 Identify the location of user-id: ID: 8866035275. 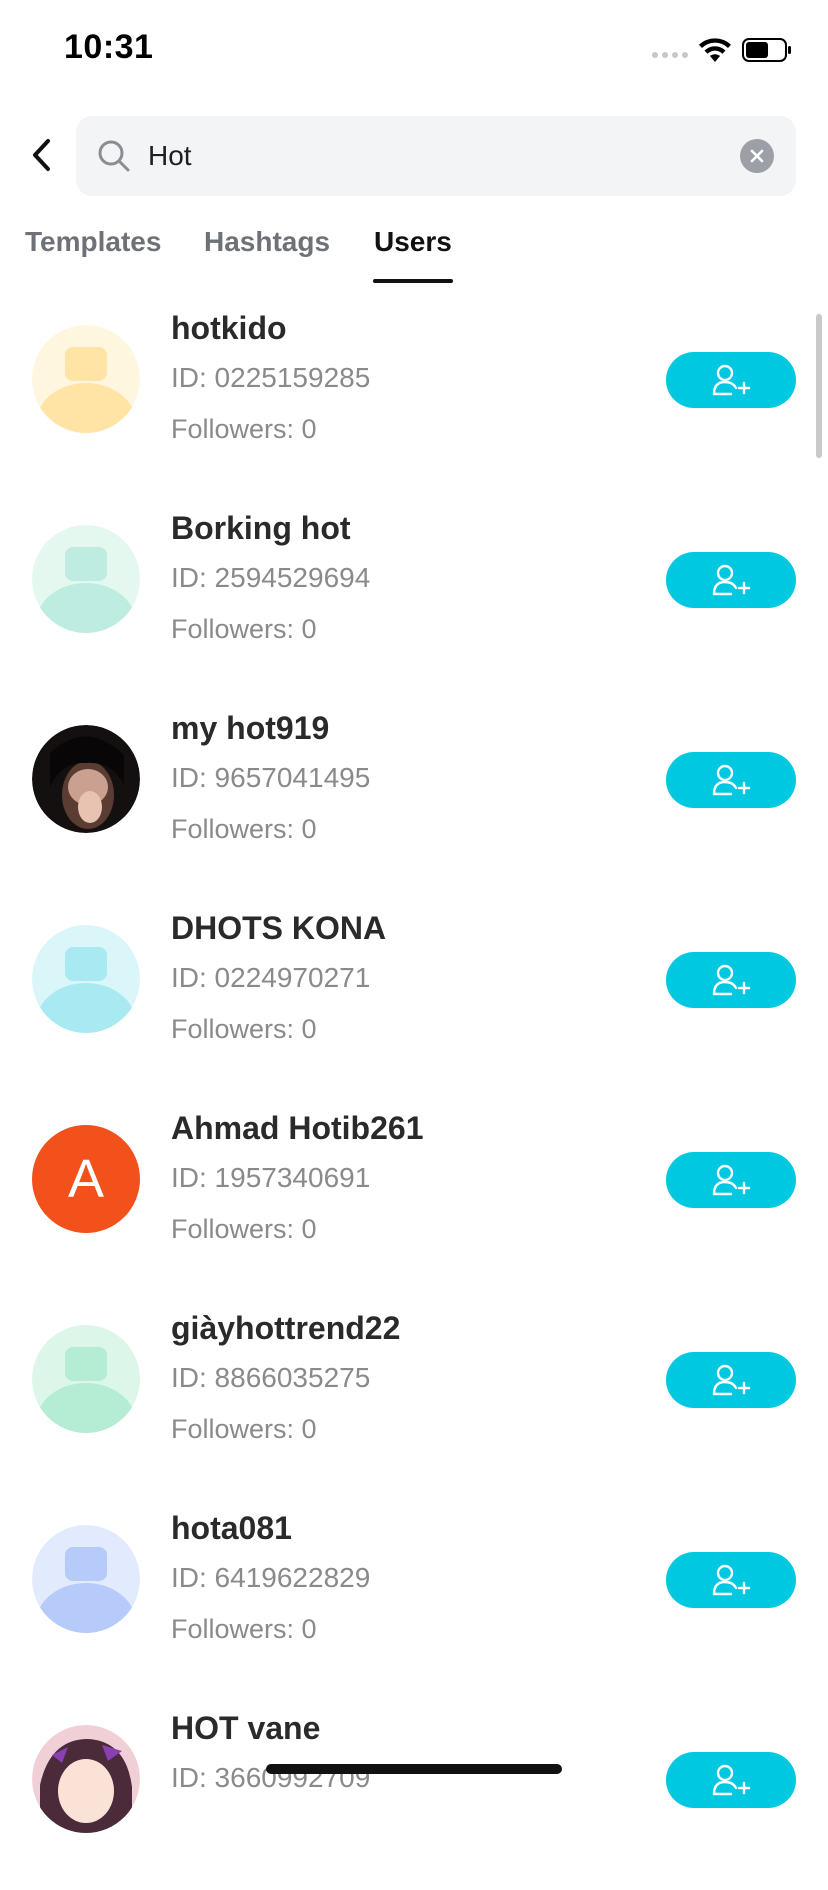
(271, 1377).